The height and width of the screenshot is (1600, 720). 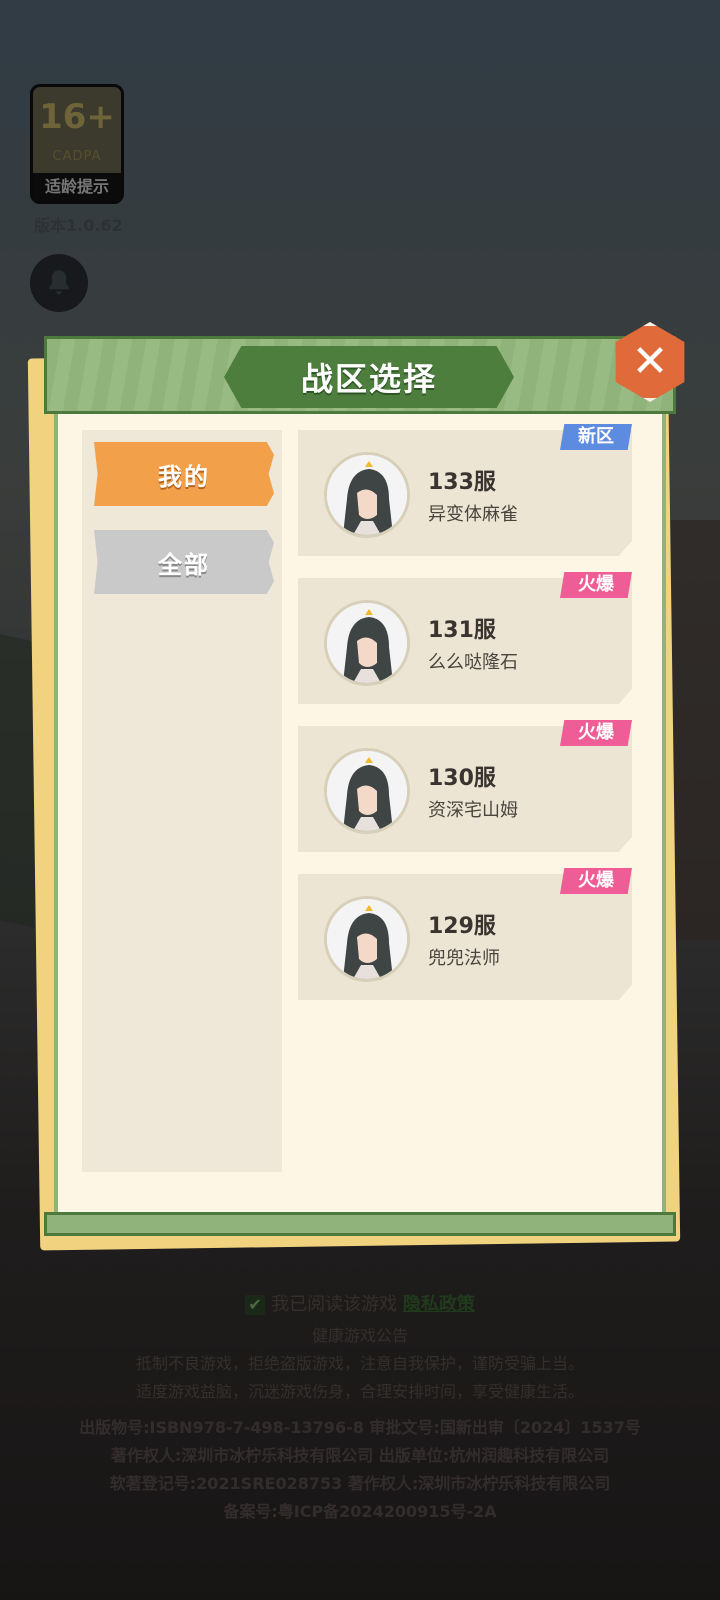 I want to click on dialog-title-plate: 战区选择, so click(x=369, y=377).